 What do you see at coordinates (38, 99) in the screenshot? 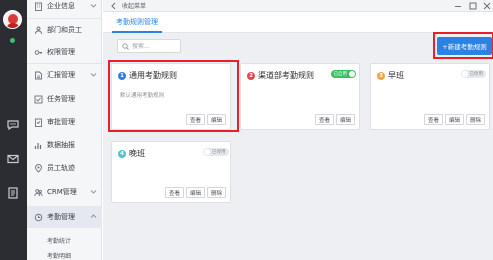
I see `task-icon` at bounding box center [38, 99].